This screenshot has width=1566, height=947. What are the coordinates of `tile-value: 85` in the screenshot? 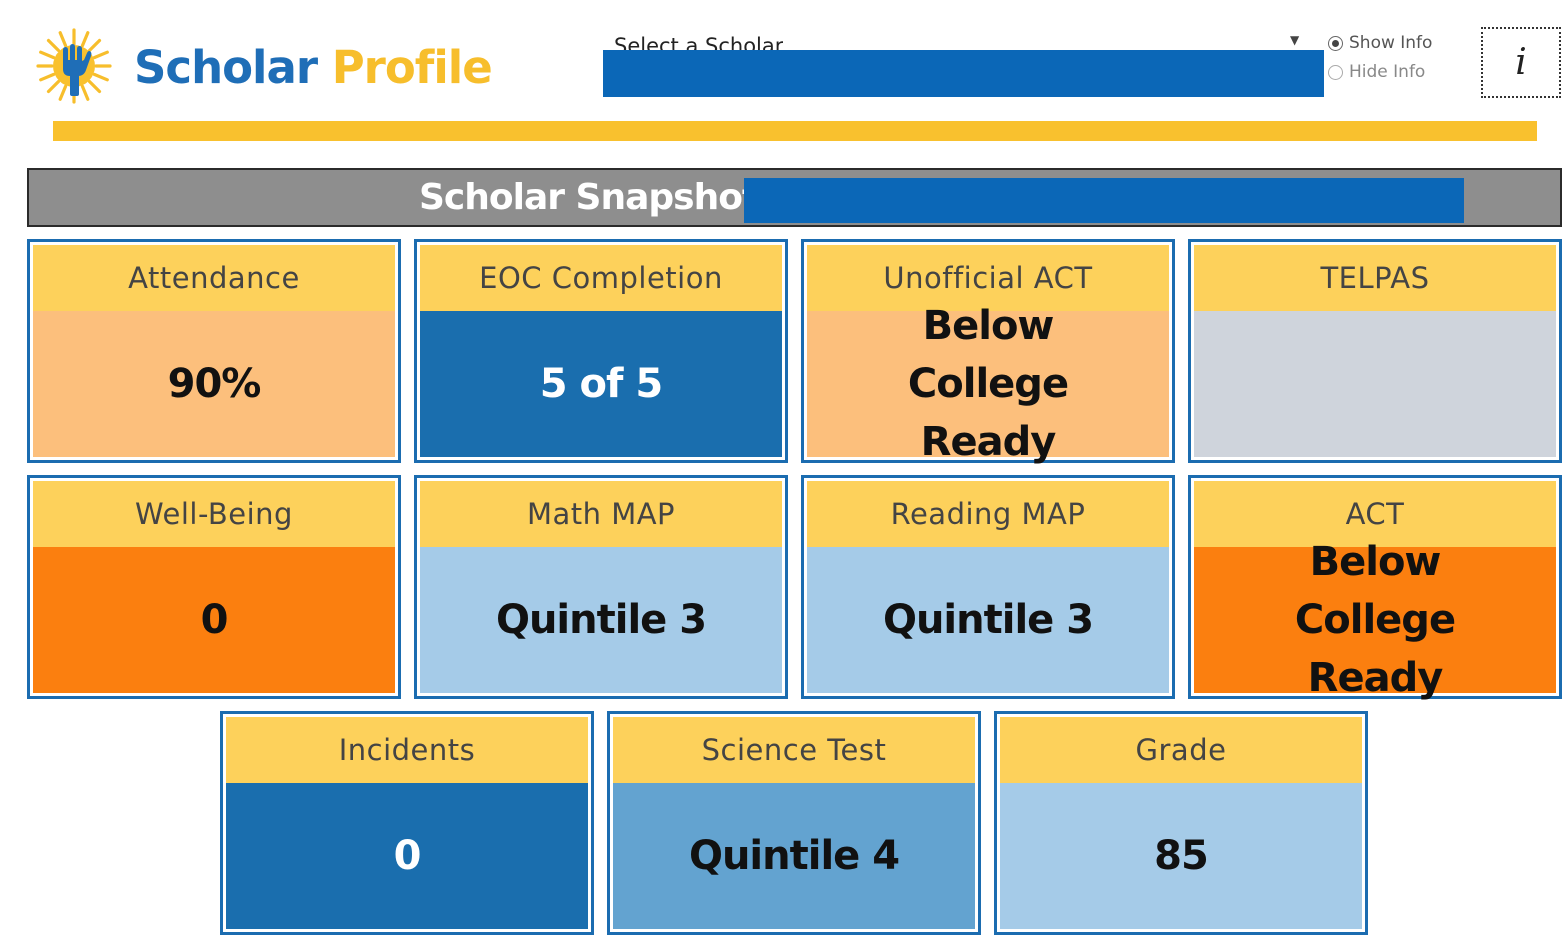 It's located at (1181, 856).